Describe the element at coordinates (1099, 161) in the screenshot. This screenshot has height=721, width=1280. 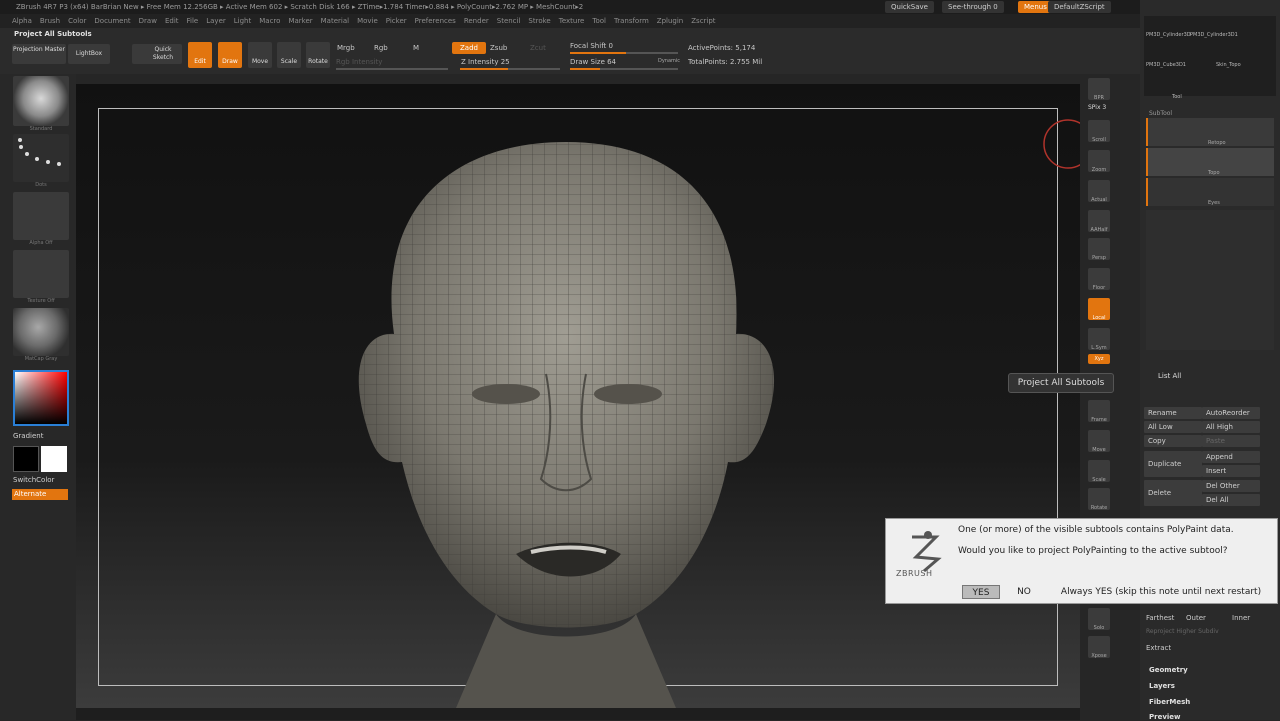
I see `dock-zoom-button: Zoom` at that location.